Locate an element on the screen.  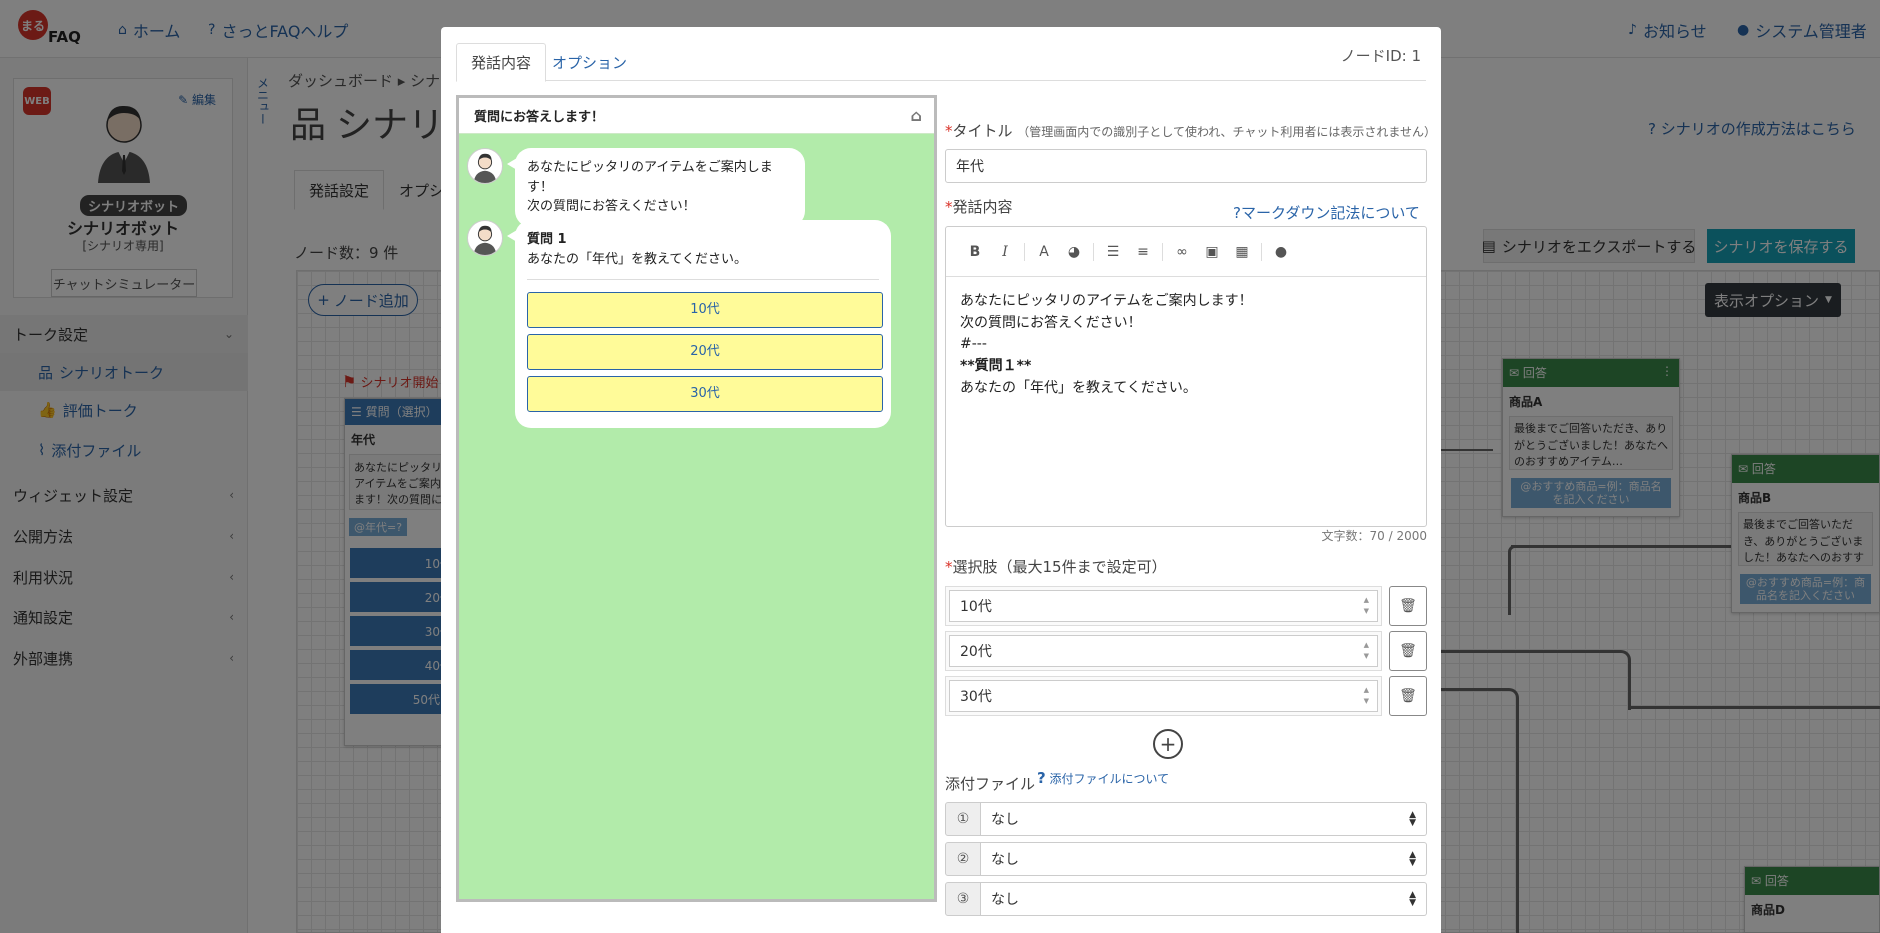
option-input: 20代 ▲ ▼ is located at coordinates (1163, 651).